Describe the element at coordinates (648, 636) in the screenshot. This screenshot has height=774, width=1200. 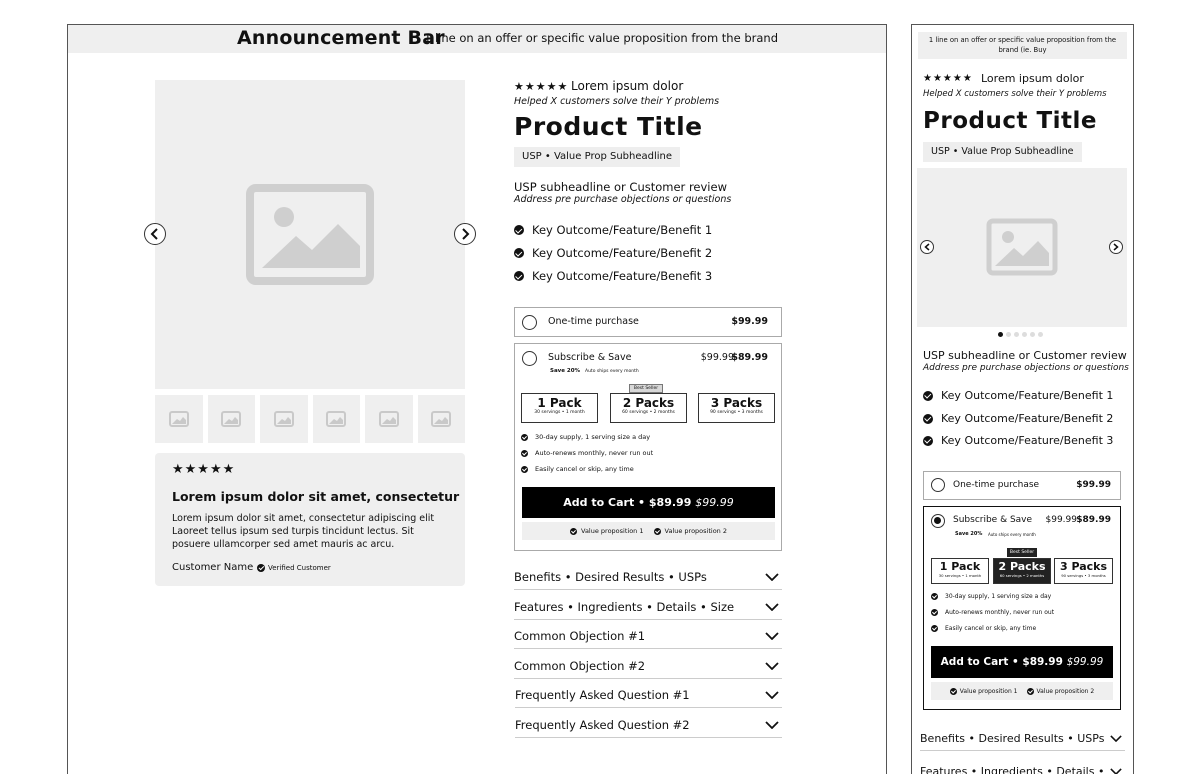
I see `accordion-item: Common Objection #1` at that location.